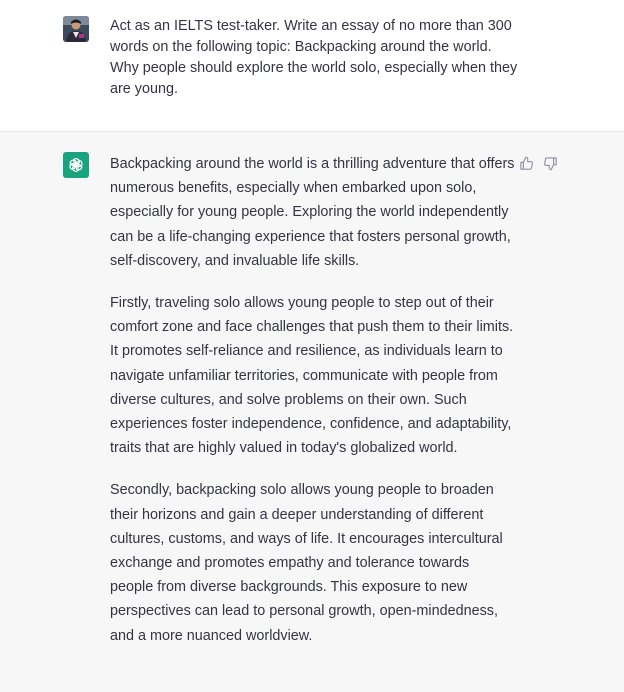  I want to click on user-avatar-photo, so click(76, 29).